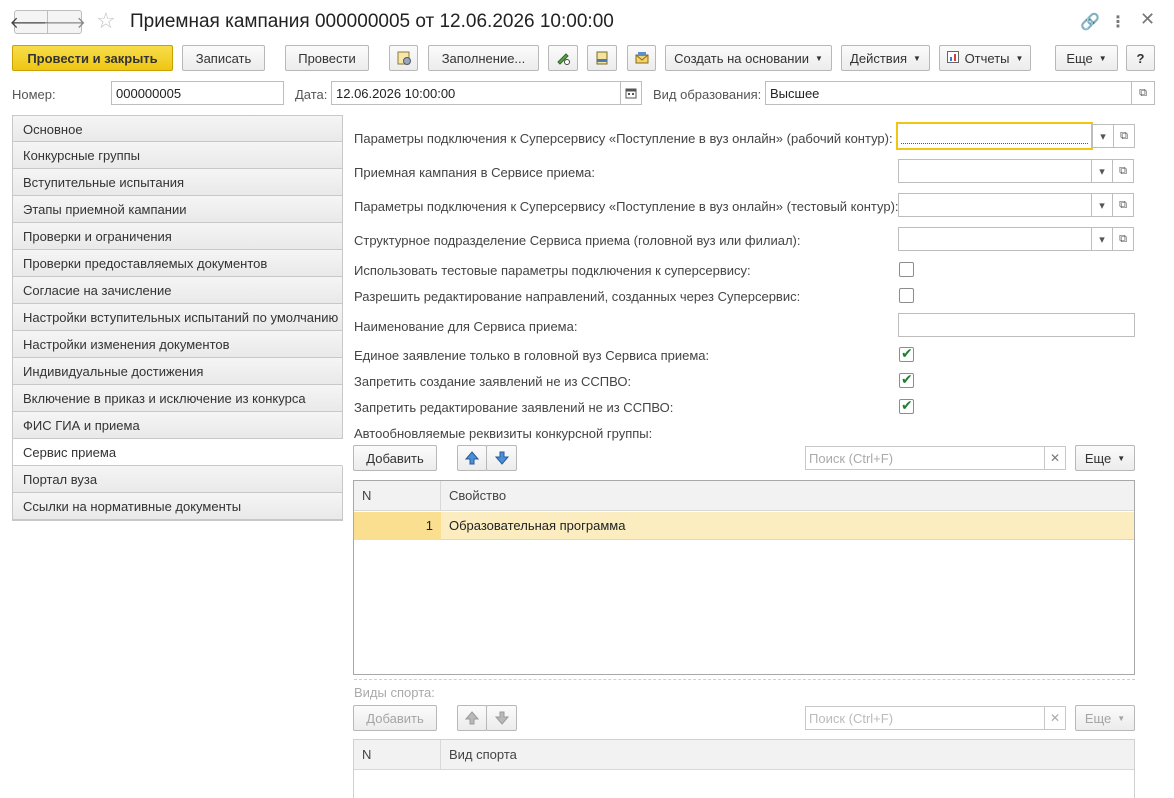 This screenshot has height=798, width=1174. What do you see at coordinates (1090, 22) in the screenshot?
I see `link-icon: 🔗` at bounding box center [1090, 22].